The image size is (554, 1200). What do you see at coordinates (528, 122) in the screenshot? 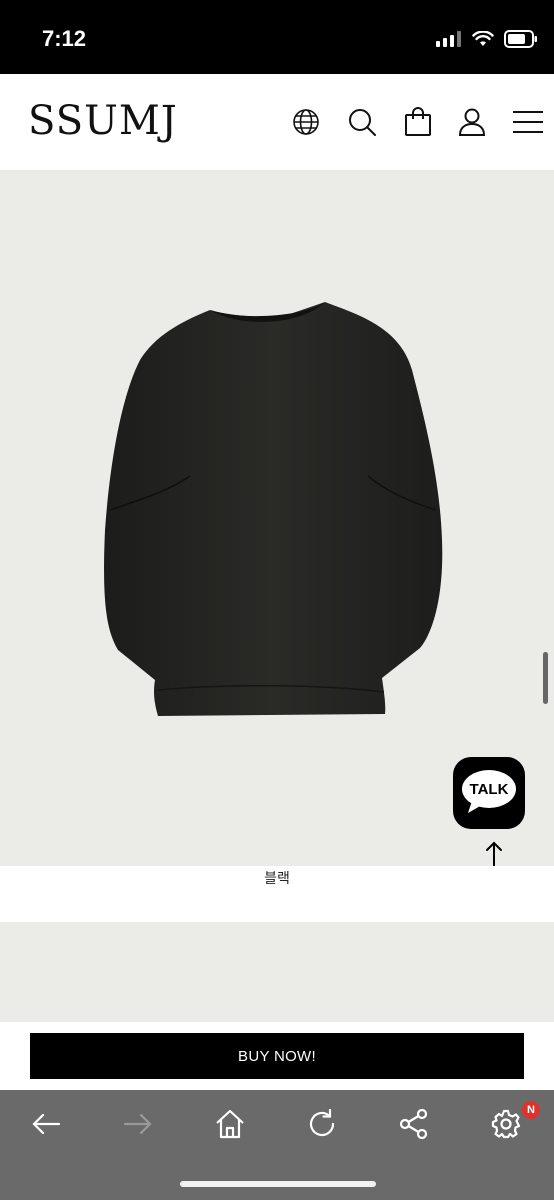
I see `menu-icon` at bounding box center [528, 122].